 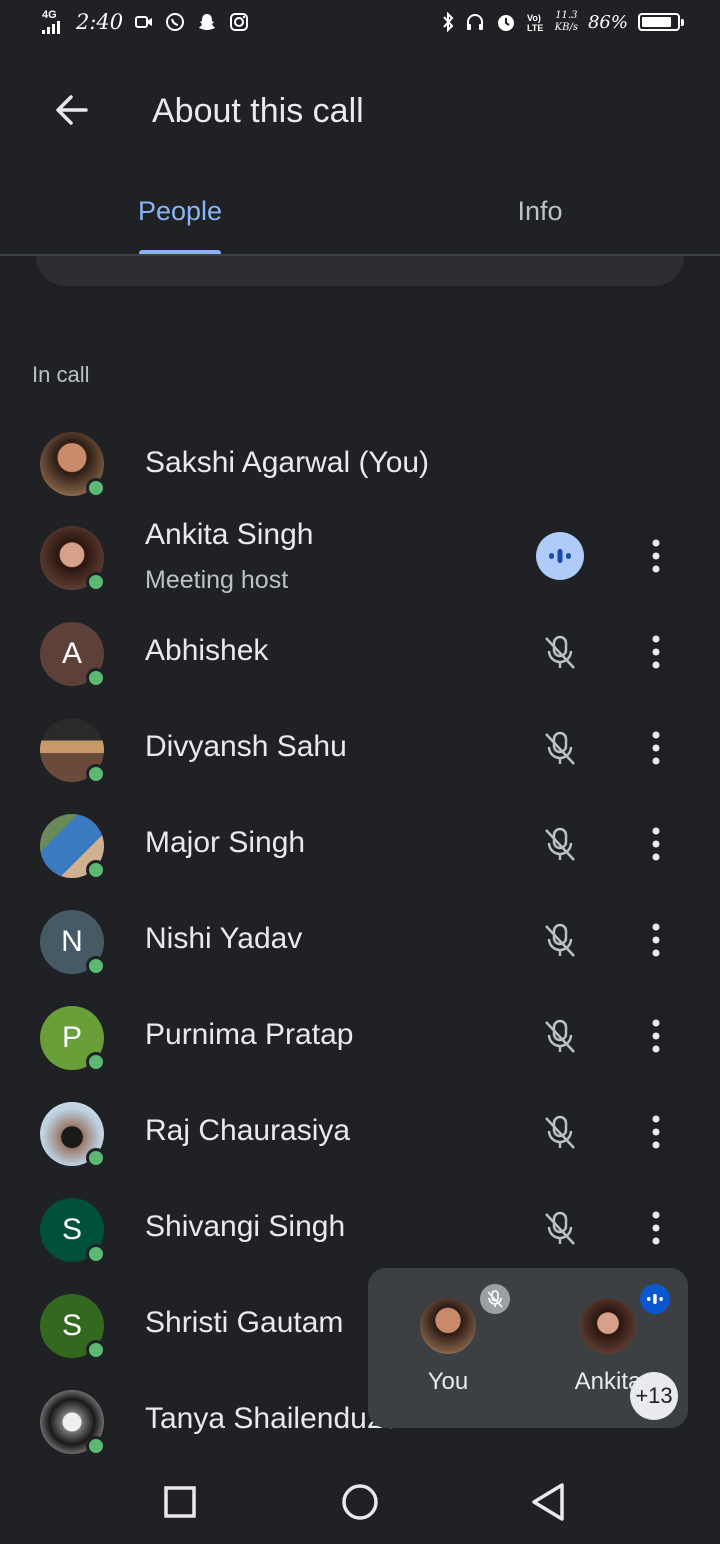 I want to click on volte-icon: Vo)LTE, so click(x=535, y=23).